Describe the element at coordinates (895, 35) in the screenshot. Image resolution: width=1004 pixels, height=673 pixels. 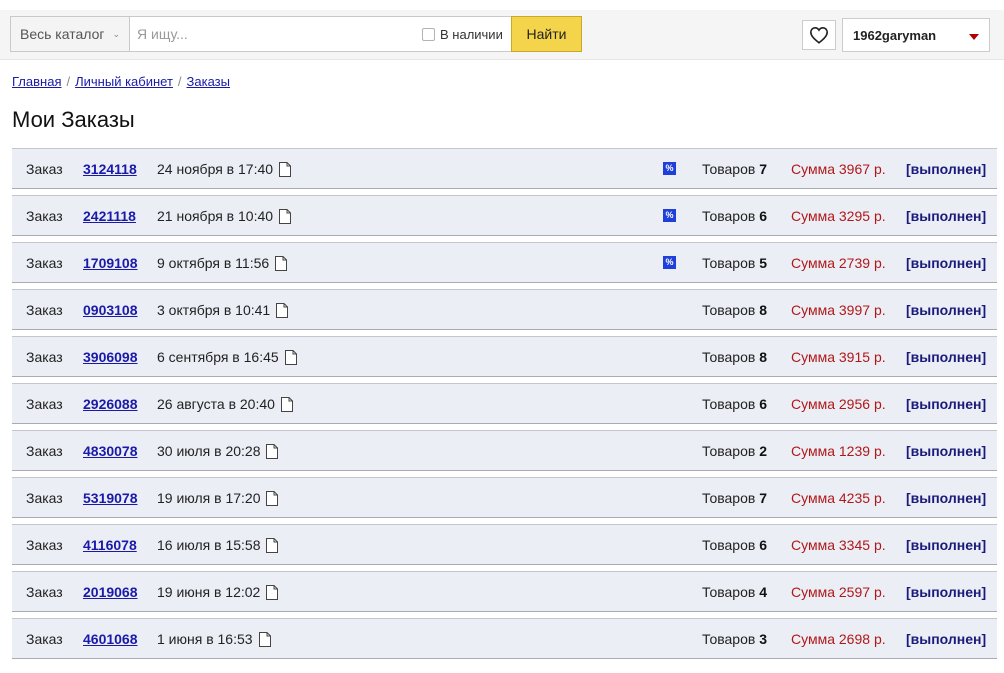
I see `username: 1962garyman` at that location.